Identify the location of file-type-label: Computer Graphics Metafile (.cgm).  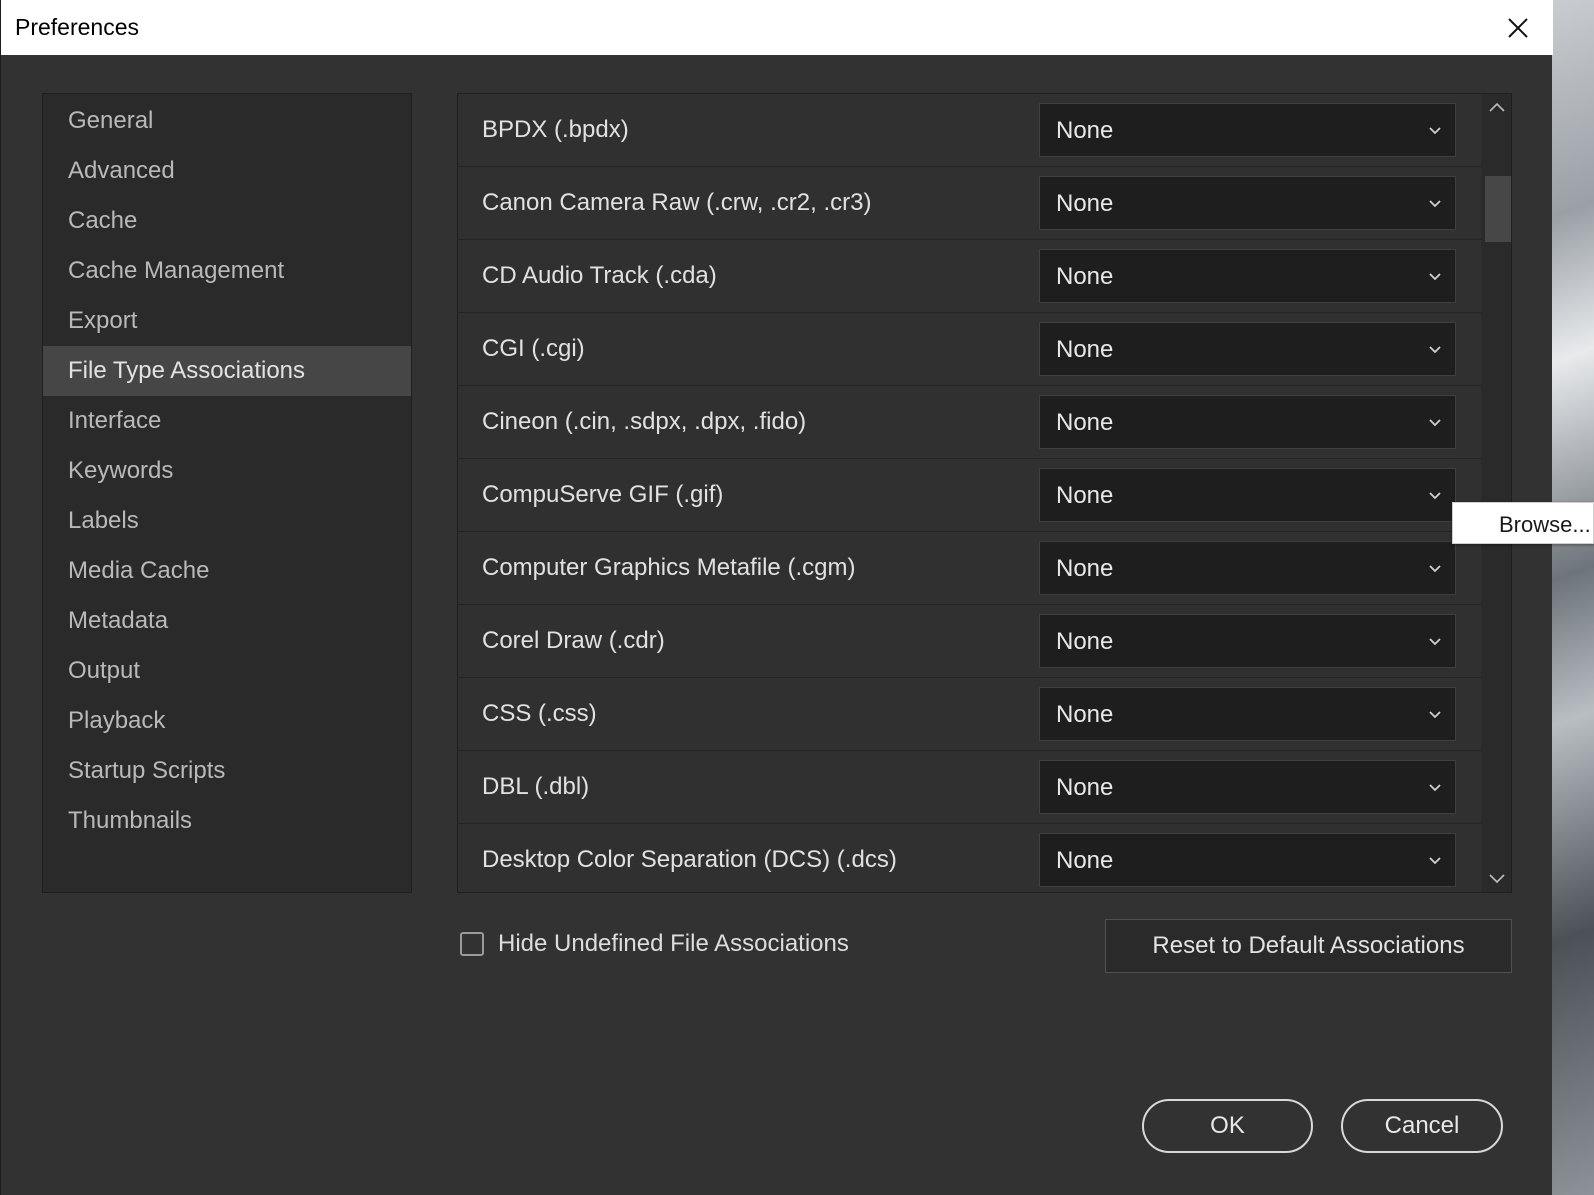
(669, 567).